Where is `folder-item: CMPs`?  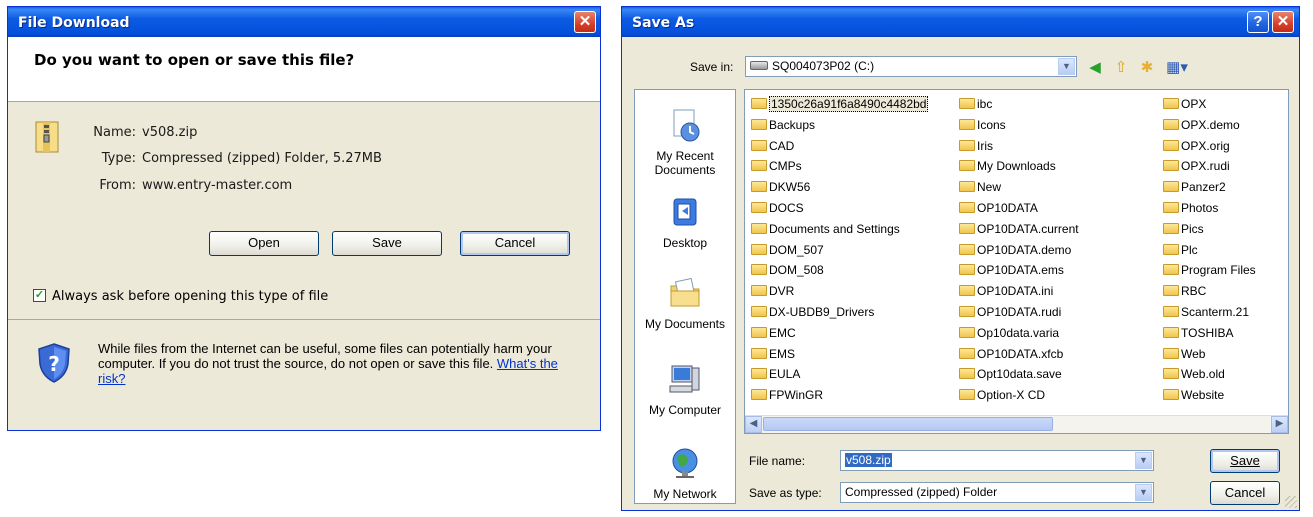
folder-item: CMPs is located at coordinates (776, 166).